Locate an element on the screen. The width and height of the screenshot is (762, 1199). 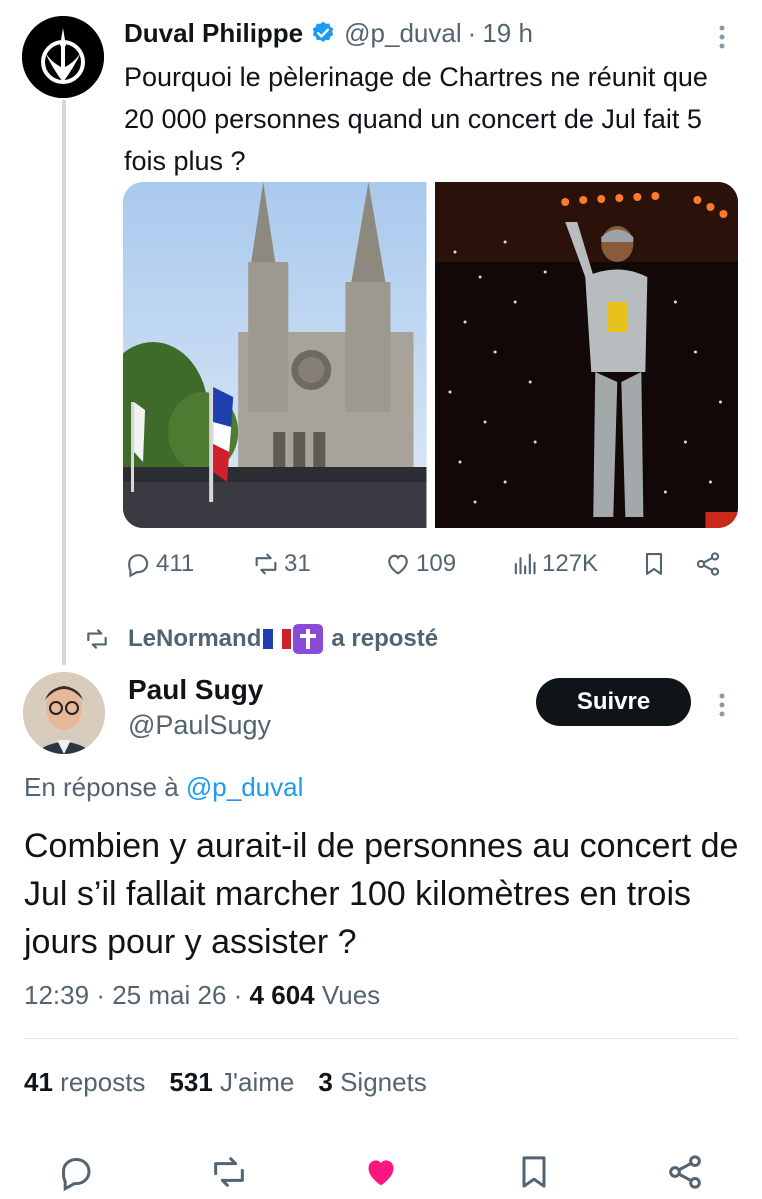
bookmark-button is located at coordinates (534, 1172).